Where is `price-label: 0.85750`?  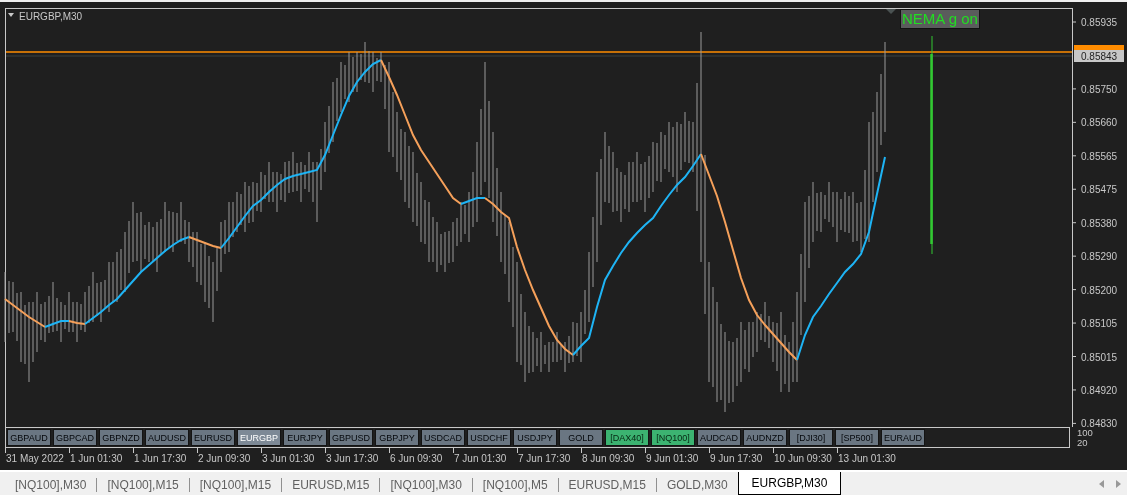 price-label: 0.85750 is located at coordinates (1099, 89).